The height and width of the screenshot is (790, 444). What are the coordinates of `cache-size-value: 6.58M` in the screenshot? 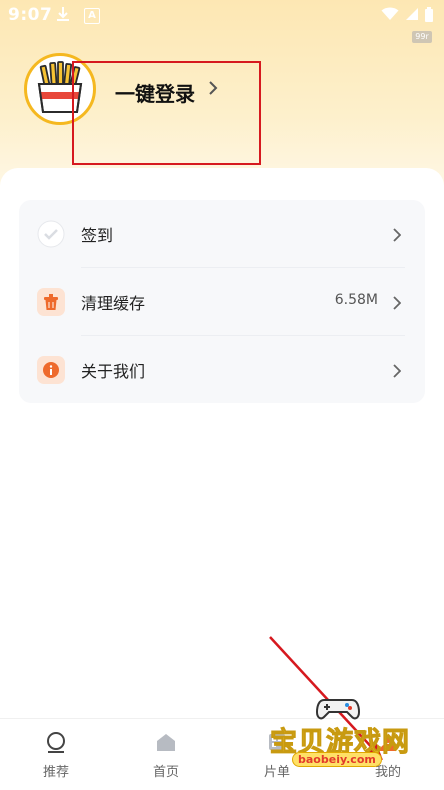 It's located at (356, 300).